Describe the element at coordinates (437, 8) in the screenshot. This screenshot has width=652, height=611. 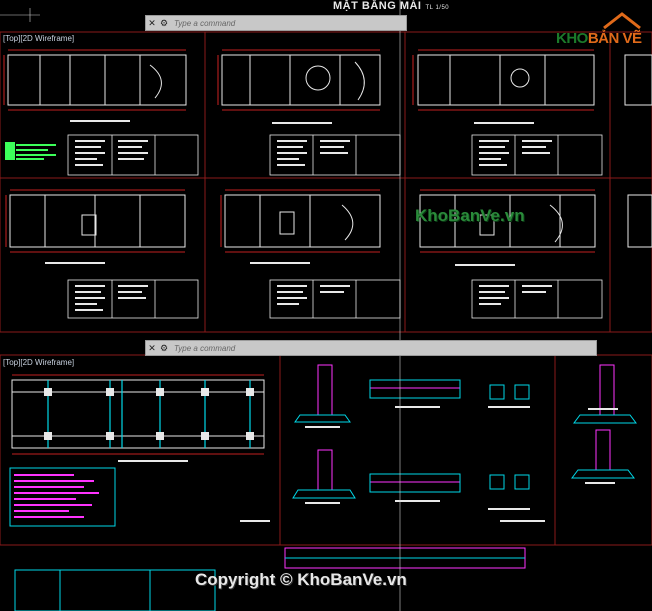
I see `drawing-scale: TL 1/50` at that location.